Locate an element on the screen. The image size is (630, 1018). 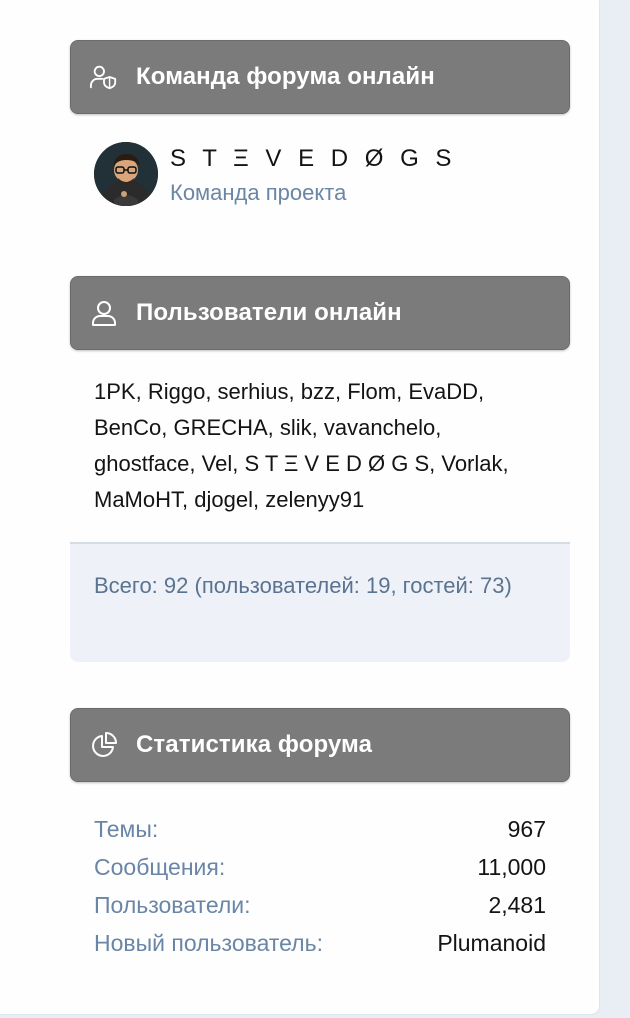
staff-member-role: Команда проекта is located at coordinates (258, 192).